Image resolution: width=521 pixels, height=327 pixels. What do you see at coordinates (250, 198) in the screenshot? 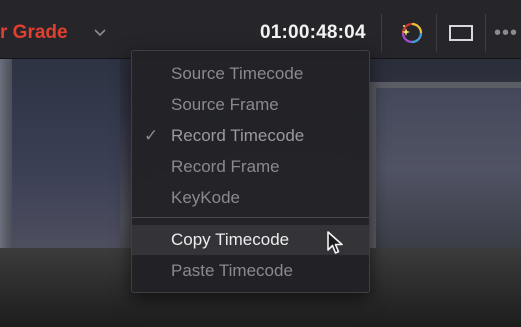
I see `menu-item-keykode: KeyKode` at bounding box center [250, 198].